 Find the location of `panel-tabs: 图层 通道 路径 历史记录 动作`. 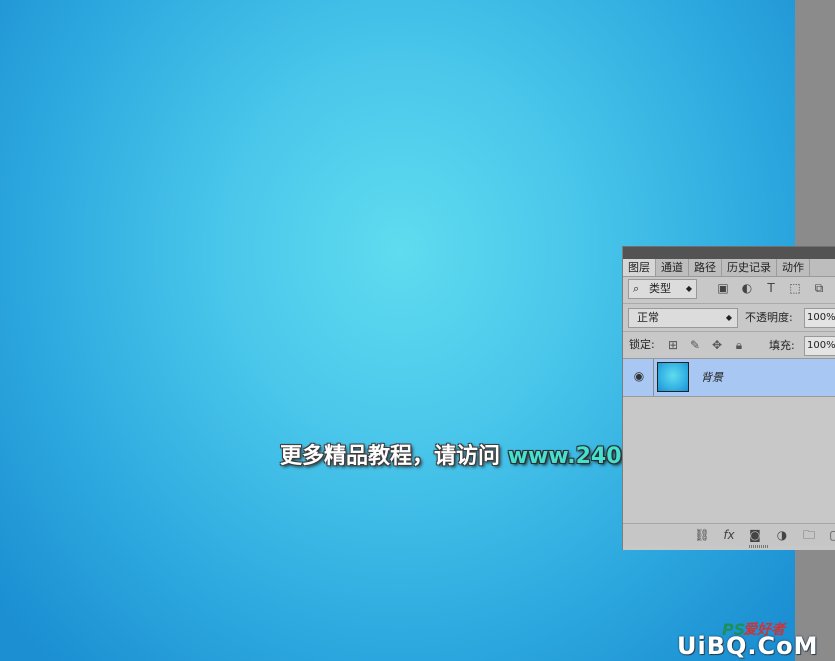

panel-tabs: 图层 通道 路径 历史记录 动作 is located at coordinates (729, 268).